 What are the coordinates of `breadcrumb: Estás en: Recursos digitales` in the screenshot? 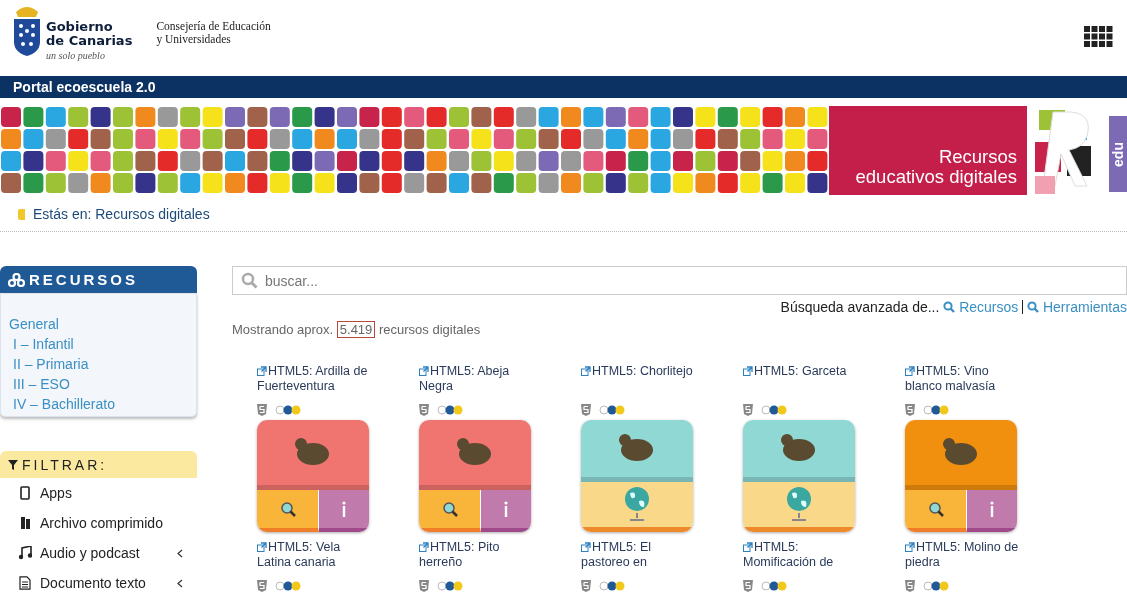 It's located at (121, 214).